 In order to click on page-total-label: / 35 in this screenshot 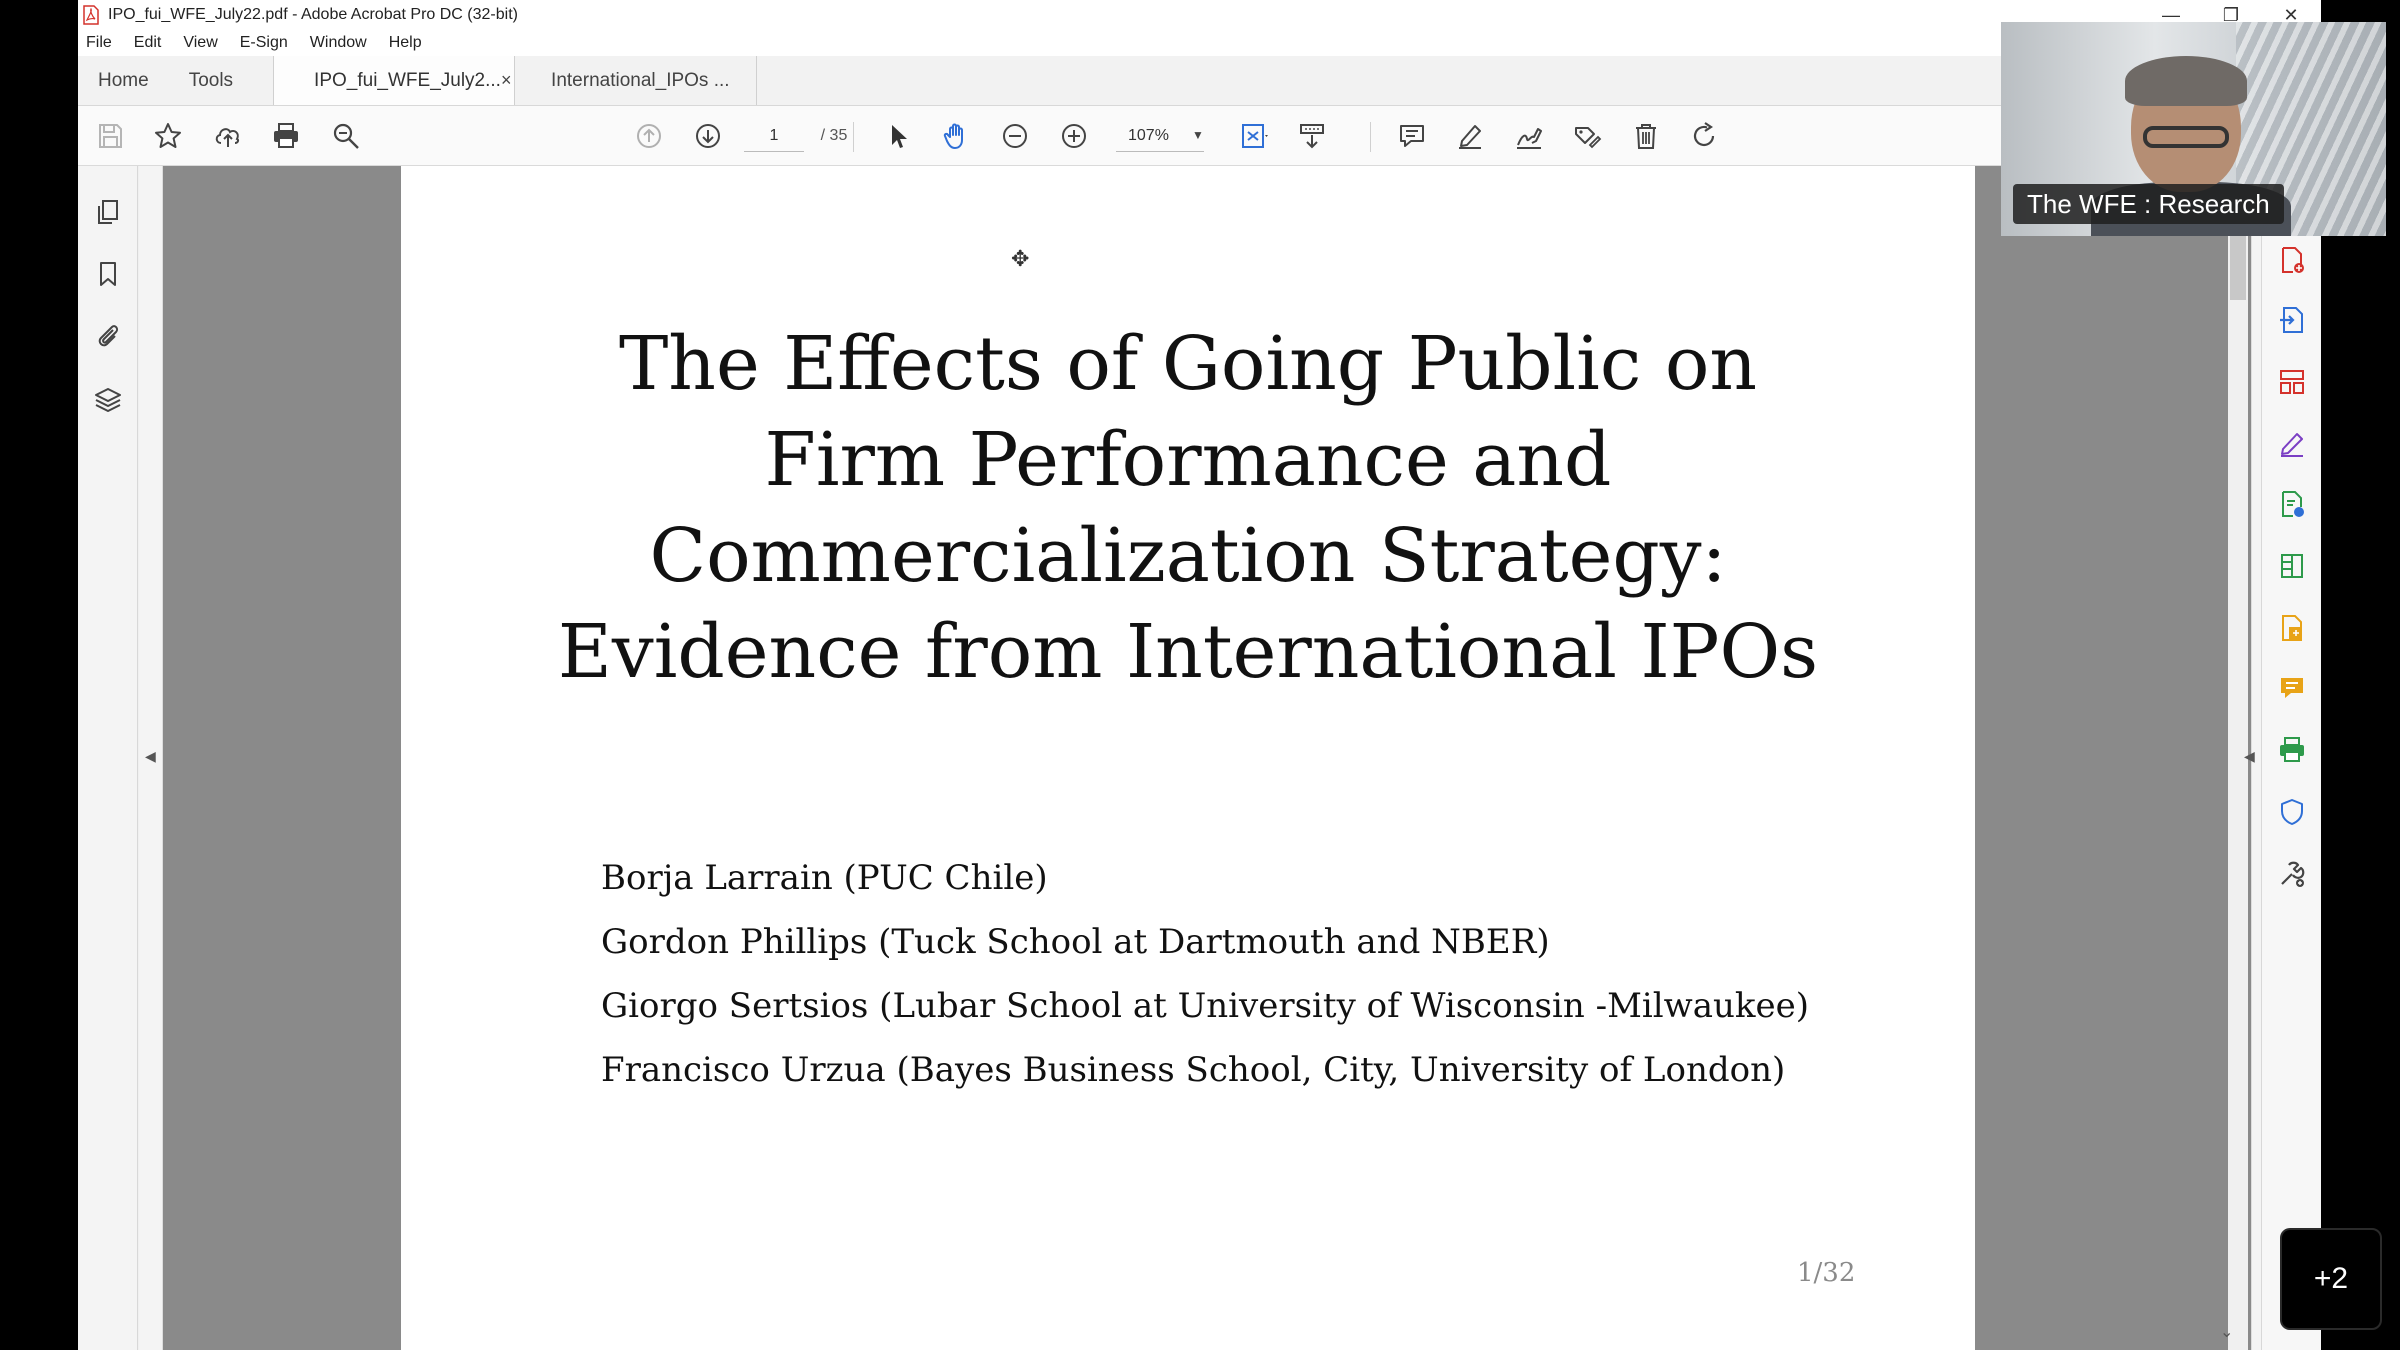, I will do `click(834, 135)`.